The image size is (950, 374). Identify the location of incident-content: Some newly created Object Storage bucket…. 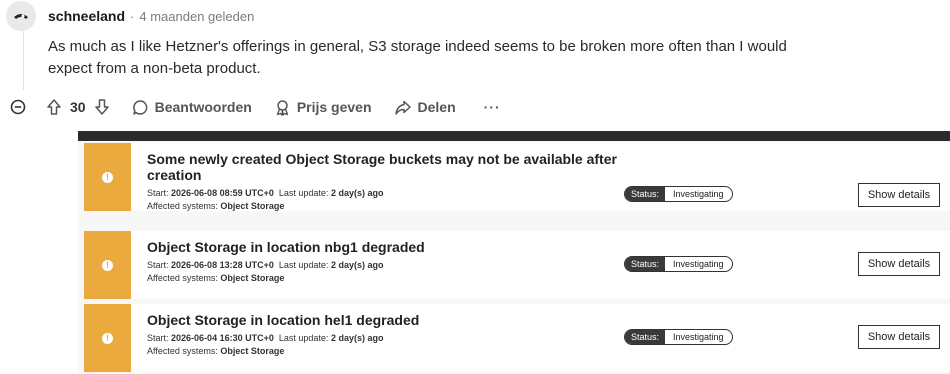
(382, 182).